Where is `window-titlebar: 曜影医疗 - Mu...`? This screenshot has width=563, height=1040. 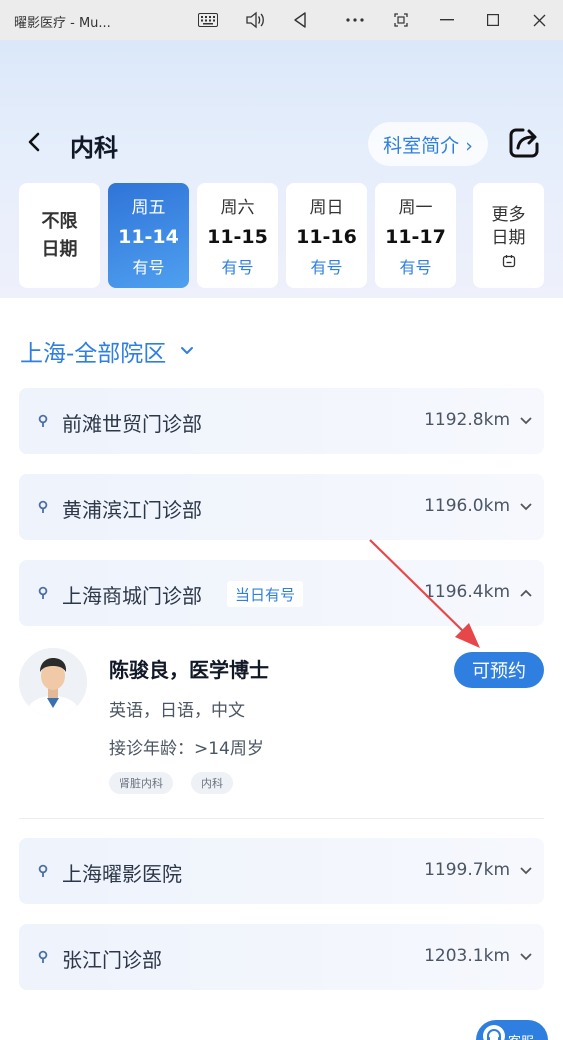 window-titlebar: 曜影医疗 - Mu... is located at coordinates (281, 20).